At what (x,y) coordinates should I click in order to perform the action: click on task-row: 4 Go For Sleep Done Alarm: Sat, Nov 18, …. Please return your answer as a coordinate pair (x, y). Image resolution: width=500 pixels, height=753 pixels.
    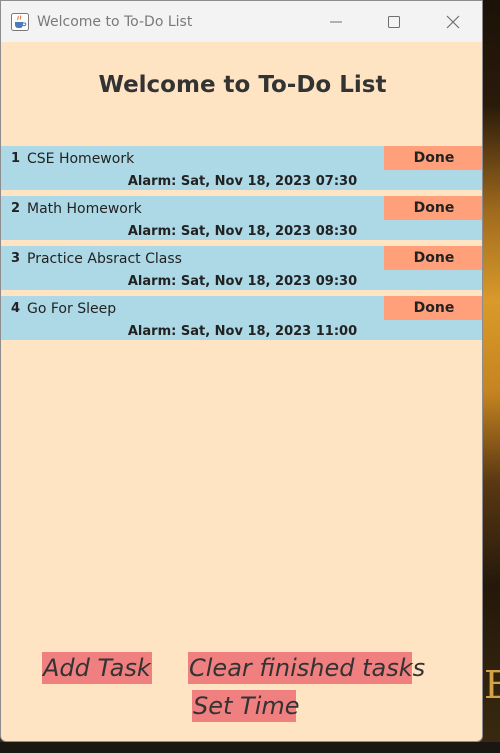
    Looking at the image, I should click on (241, 318).